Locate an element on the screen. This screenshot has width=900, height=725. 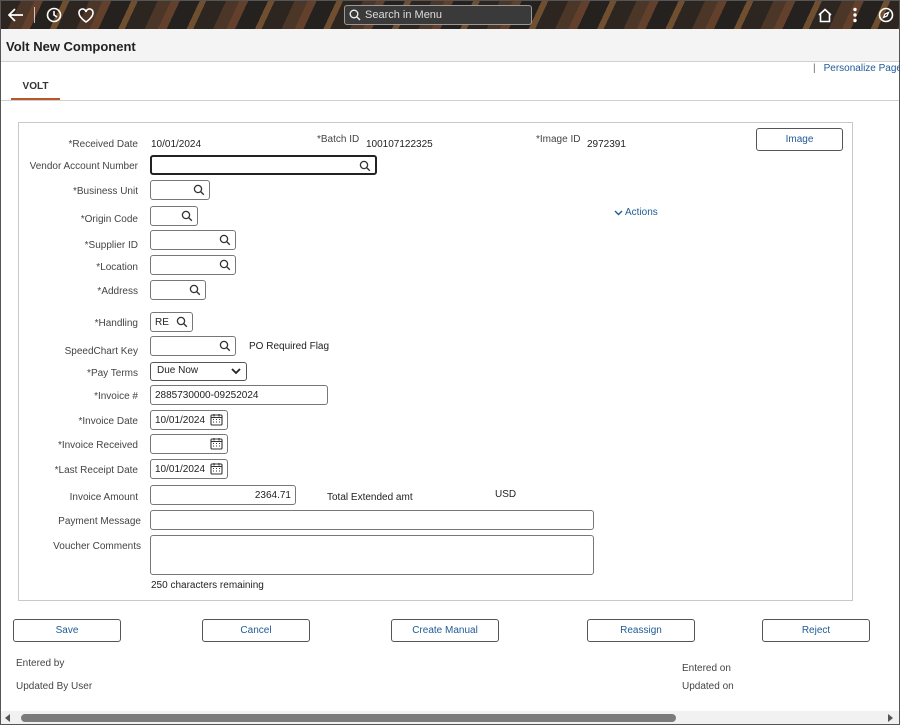
address-field is located at coordinates (178, 290).